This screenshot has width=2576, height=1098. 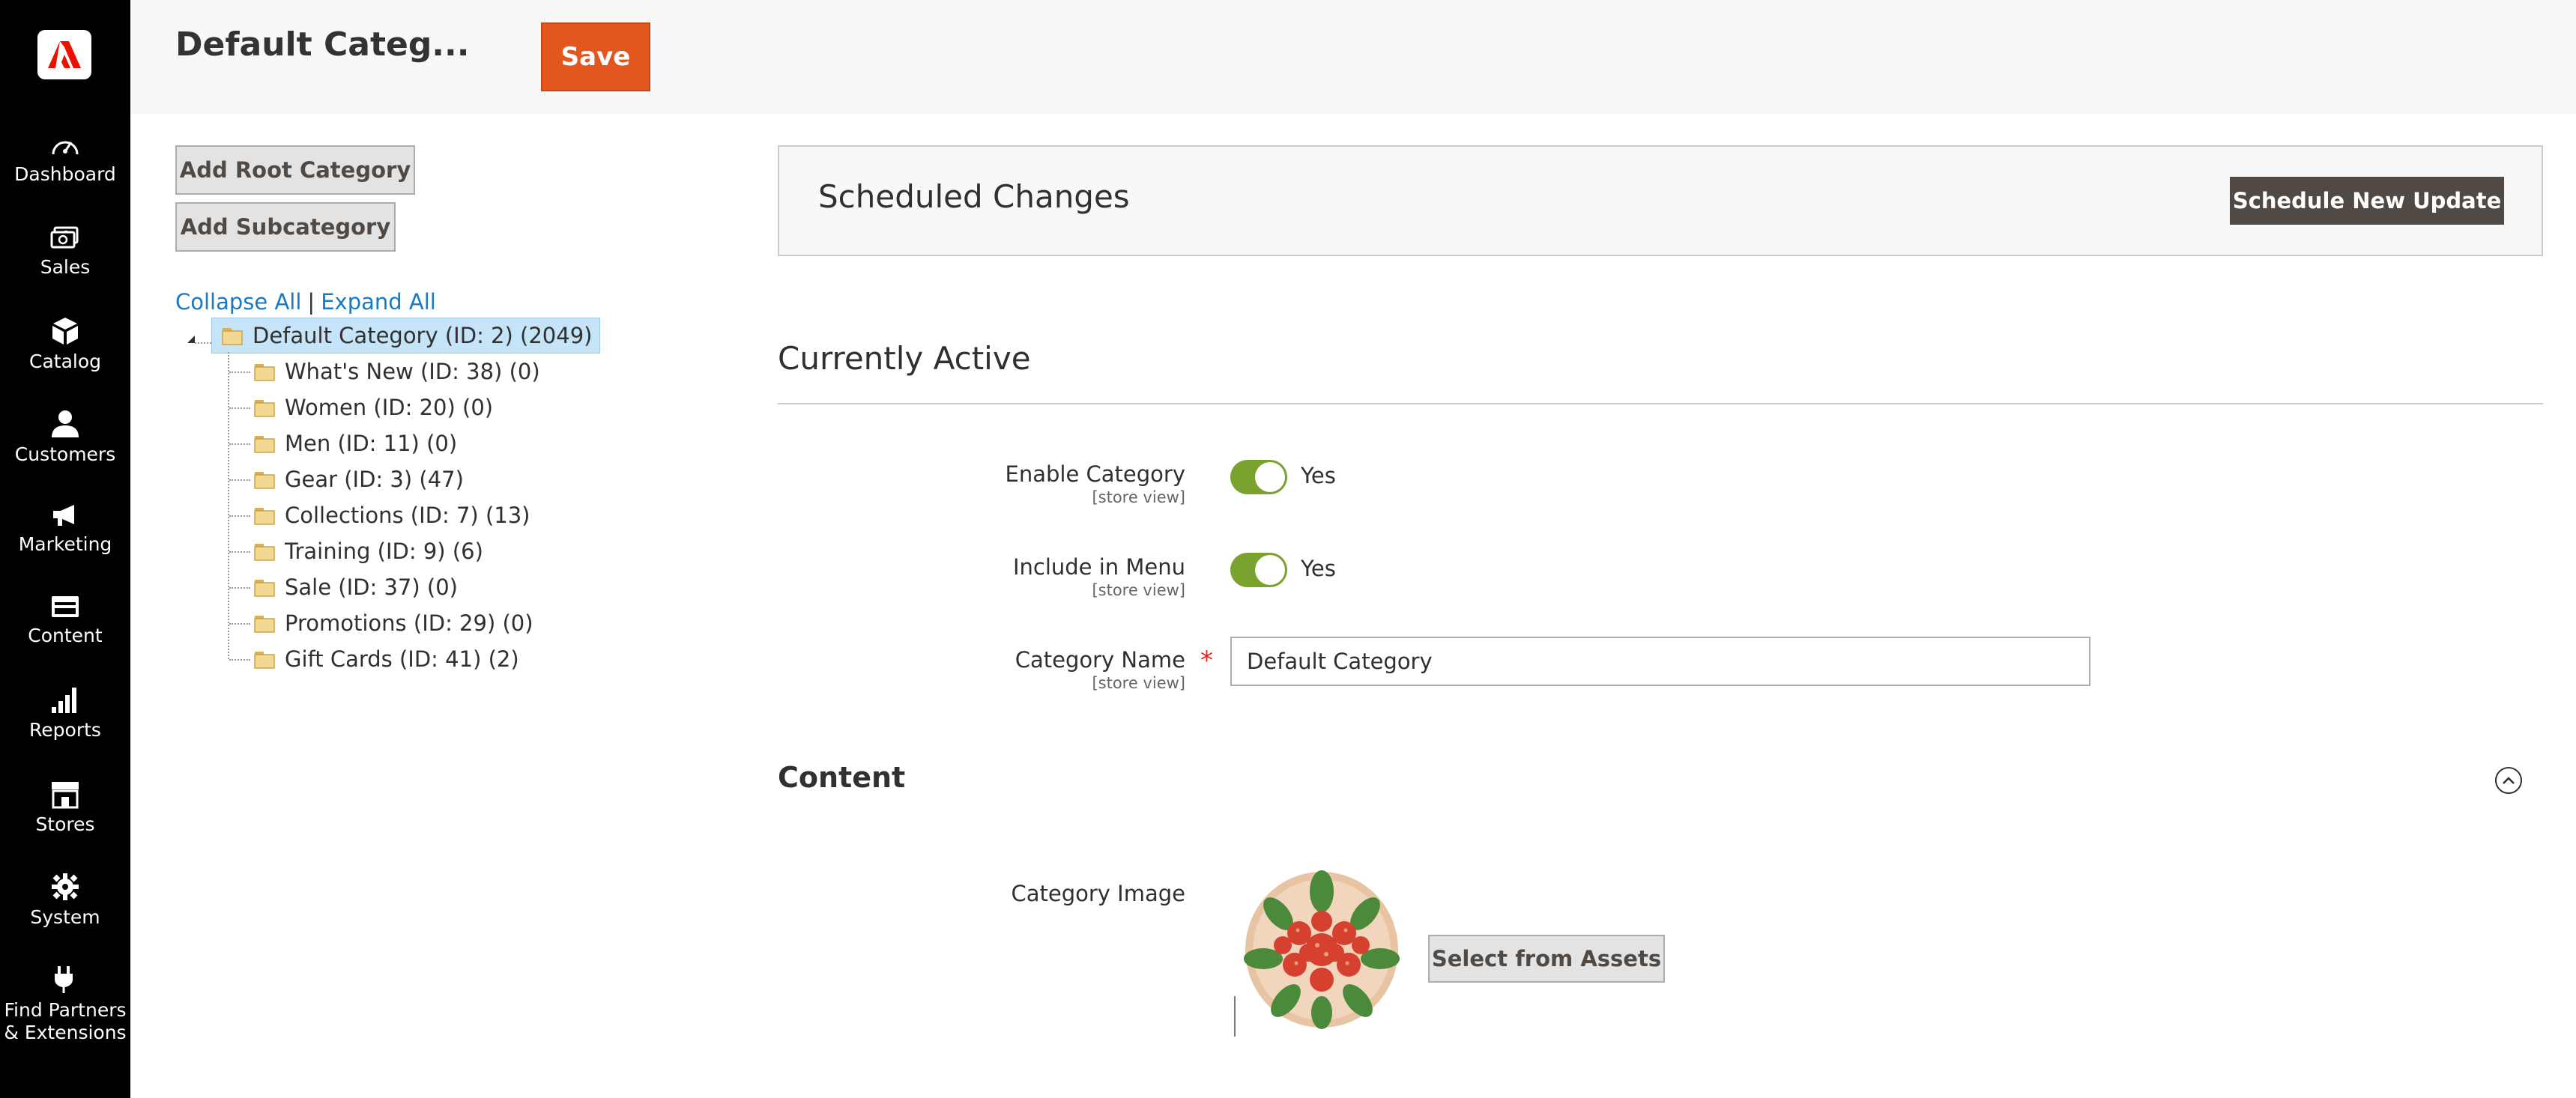 I want to click on scheduled-changes-title: Scheduled Changes, so click(x=974, y=197).